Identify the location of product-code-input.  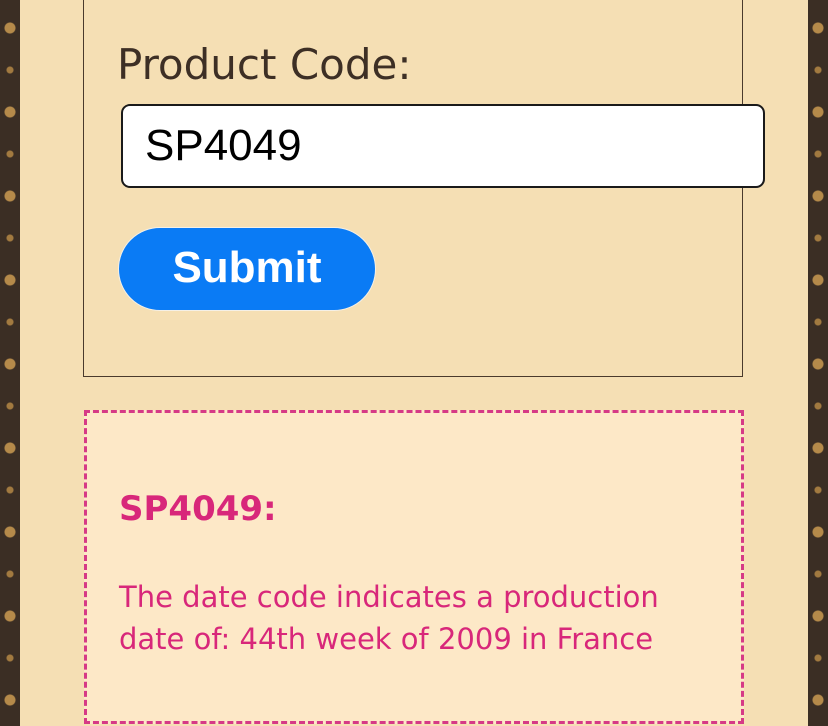
(443, 146).